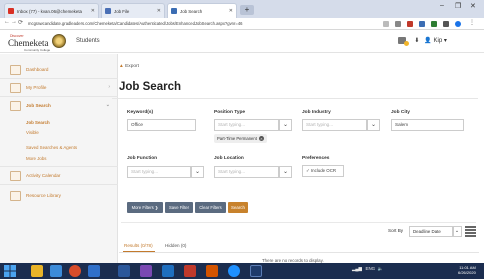 This screenshot has width=484, height=279. I want to click on briefcase-icon, so click(15, 106).